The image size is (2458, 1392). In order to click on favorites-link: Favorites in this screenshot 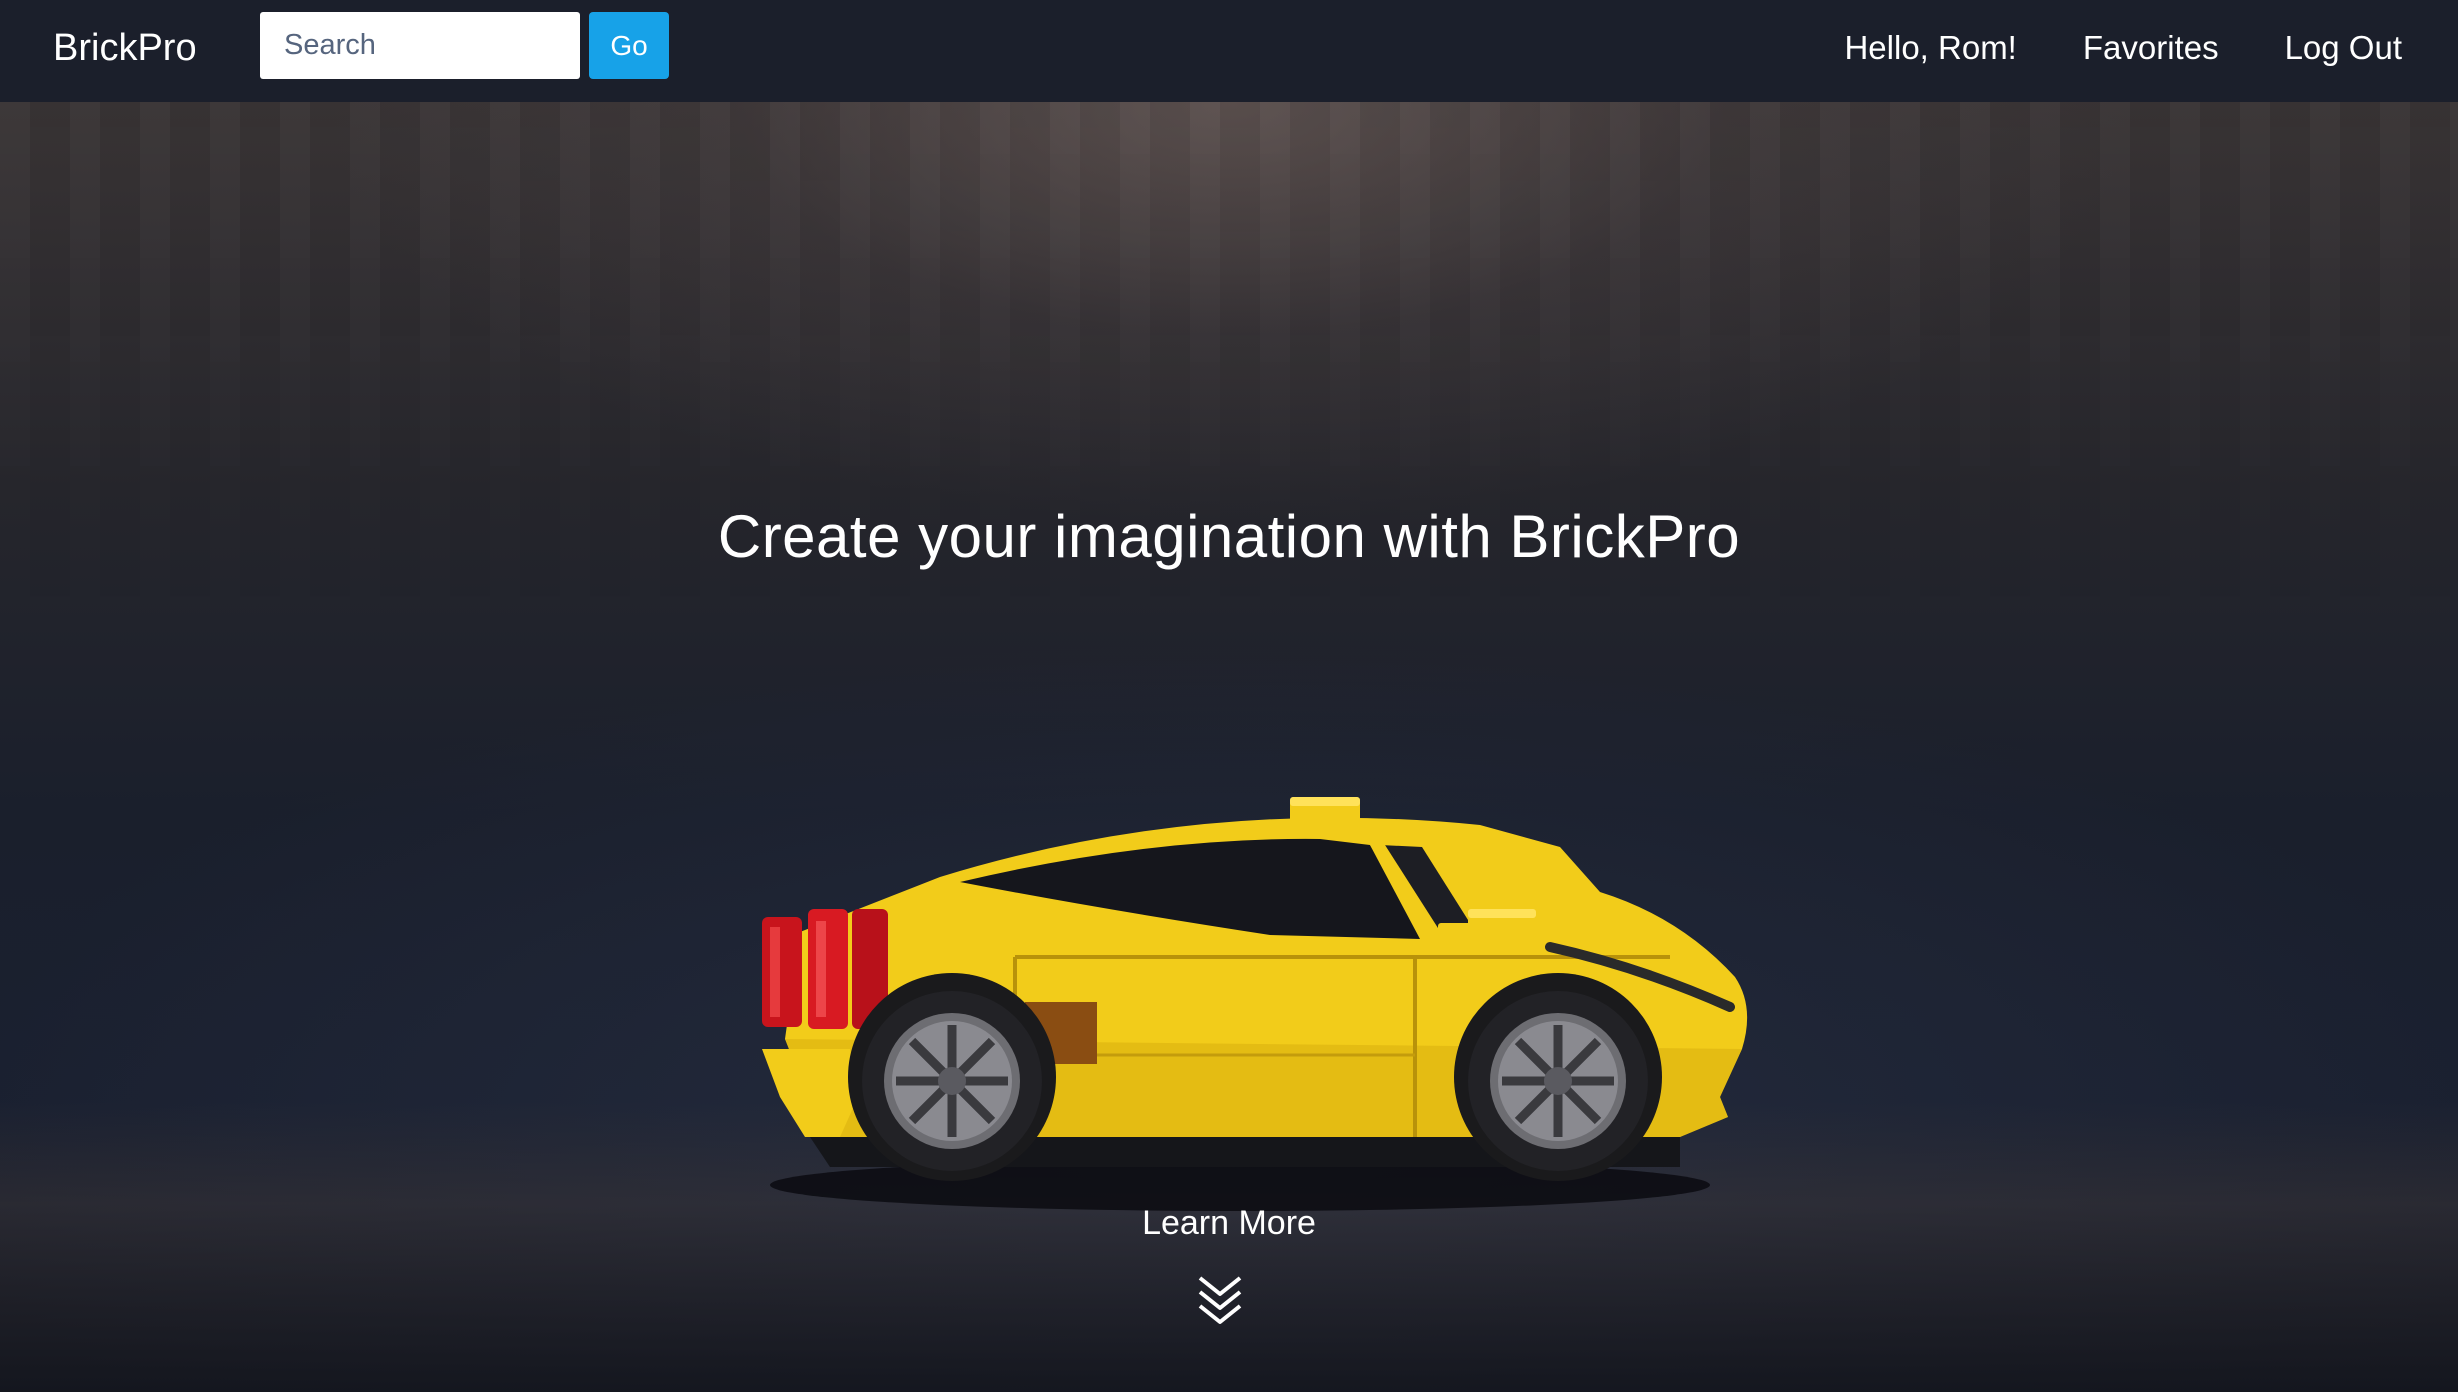, I will do `click(2151, 48)`.